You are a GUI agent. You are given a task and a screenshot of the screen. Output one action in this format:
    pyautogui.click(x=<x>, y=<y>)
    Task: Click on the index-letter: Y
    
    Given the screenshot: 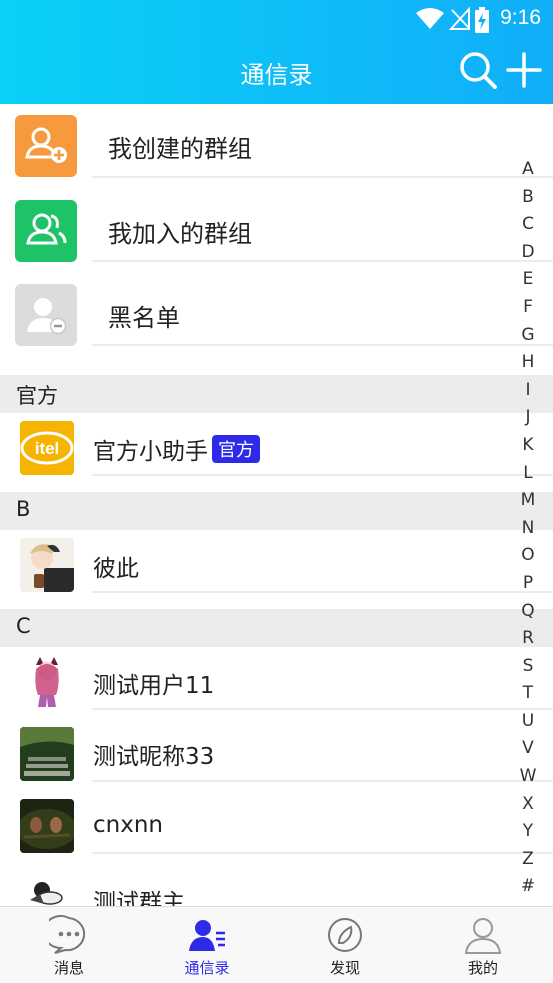 What is the action you would take?
    pyautogui.click(x=528, y=832)
    